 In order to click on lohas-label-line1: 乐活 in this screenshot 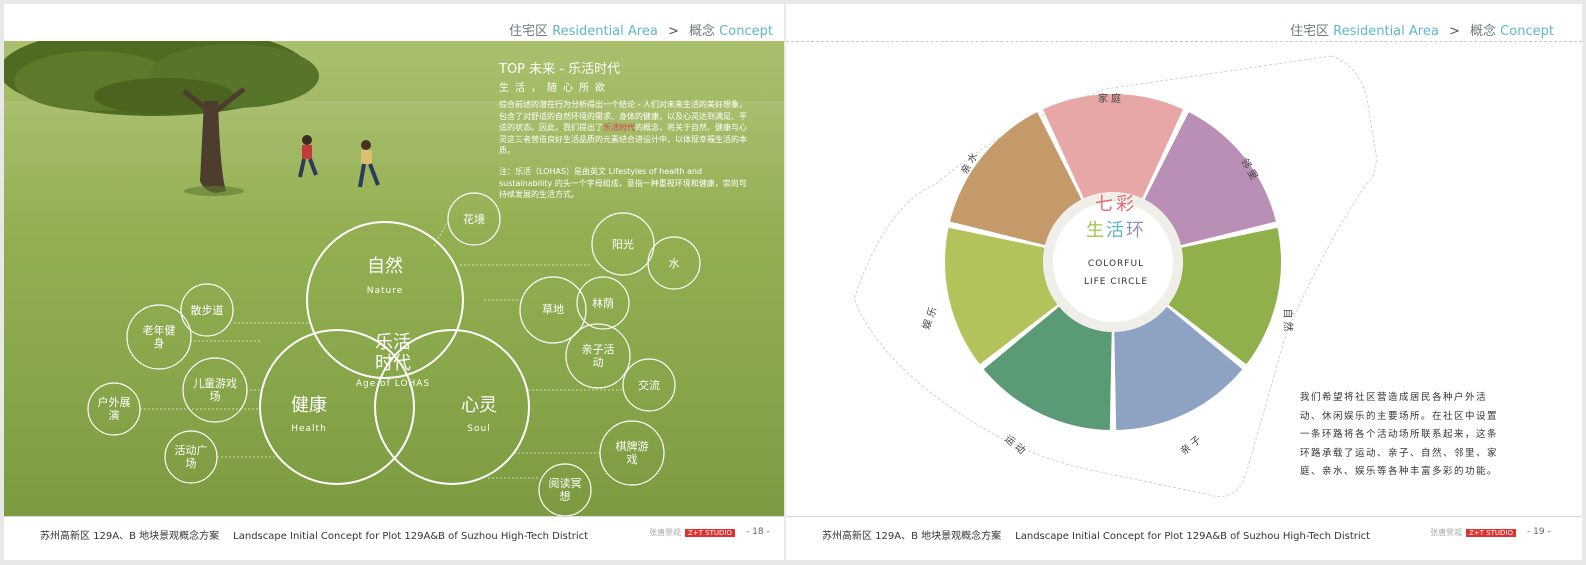, I will do `click(393, 342)`.